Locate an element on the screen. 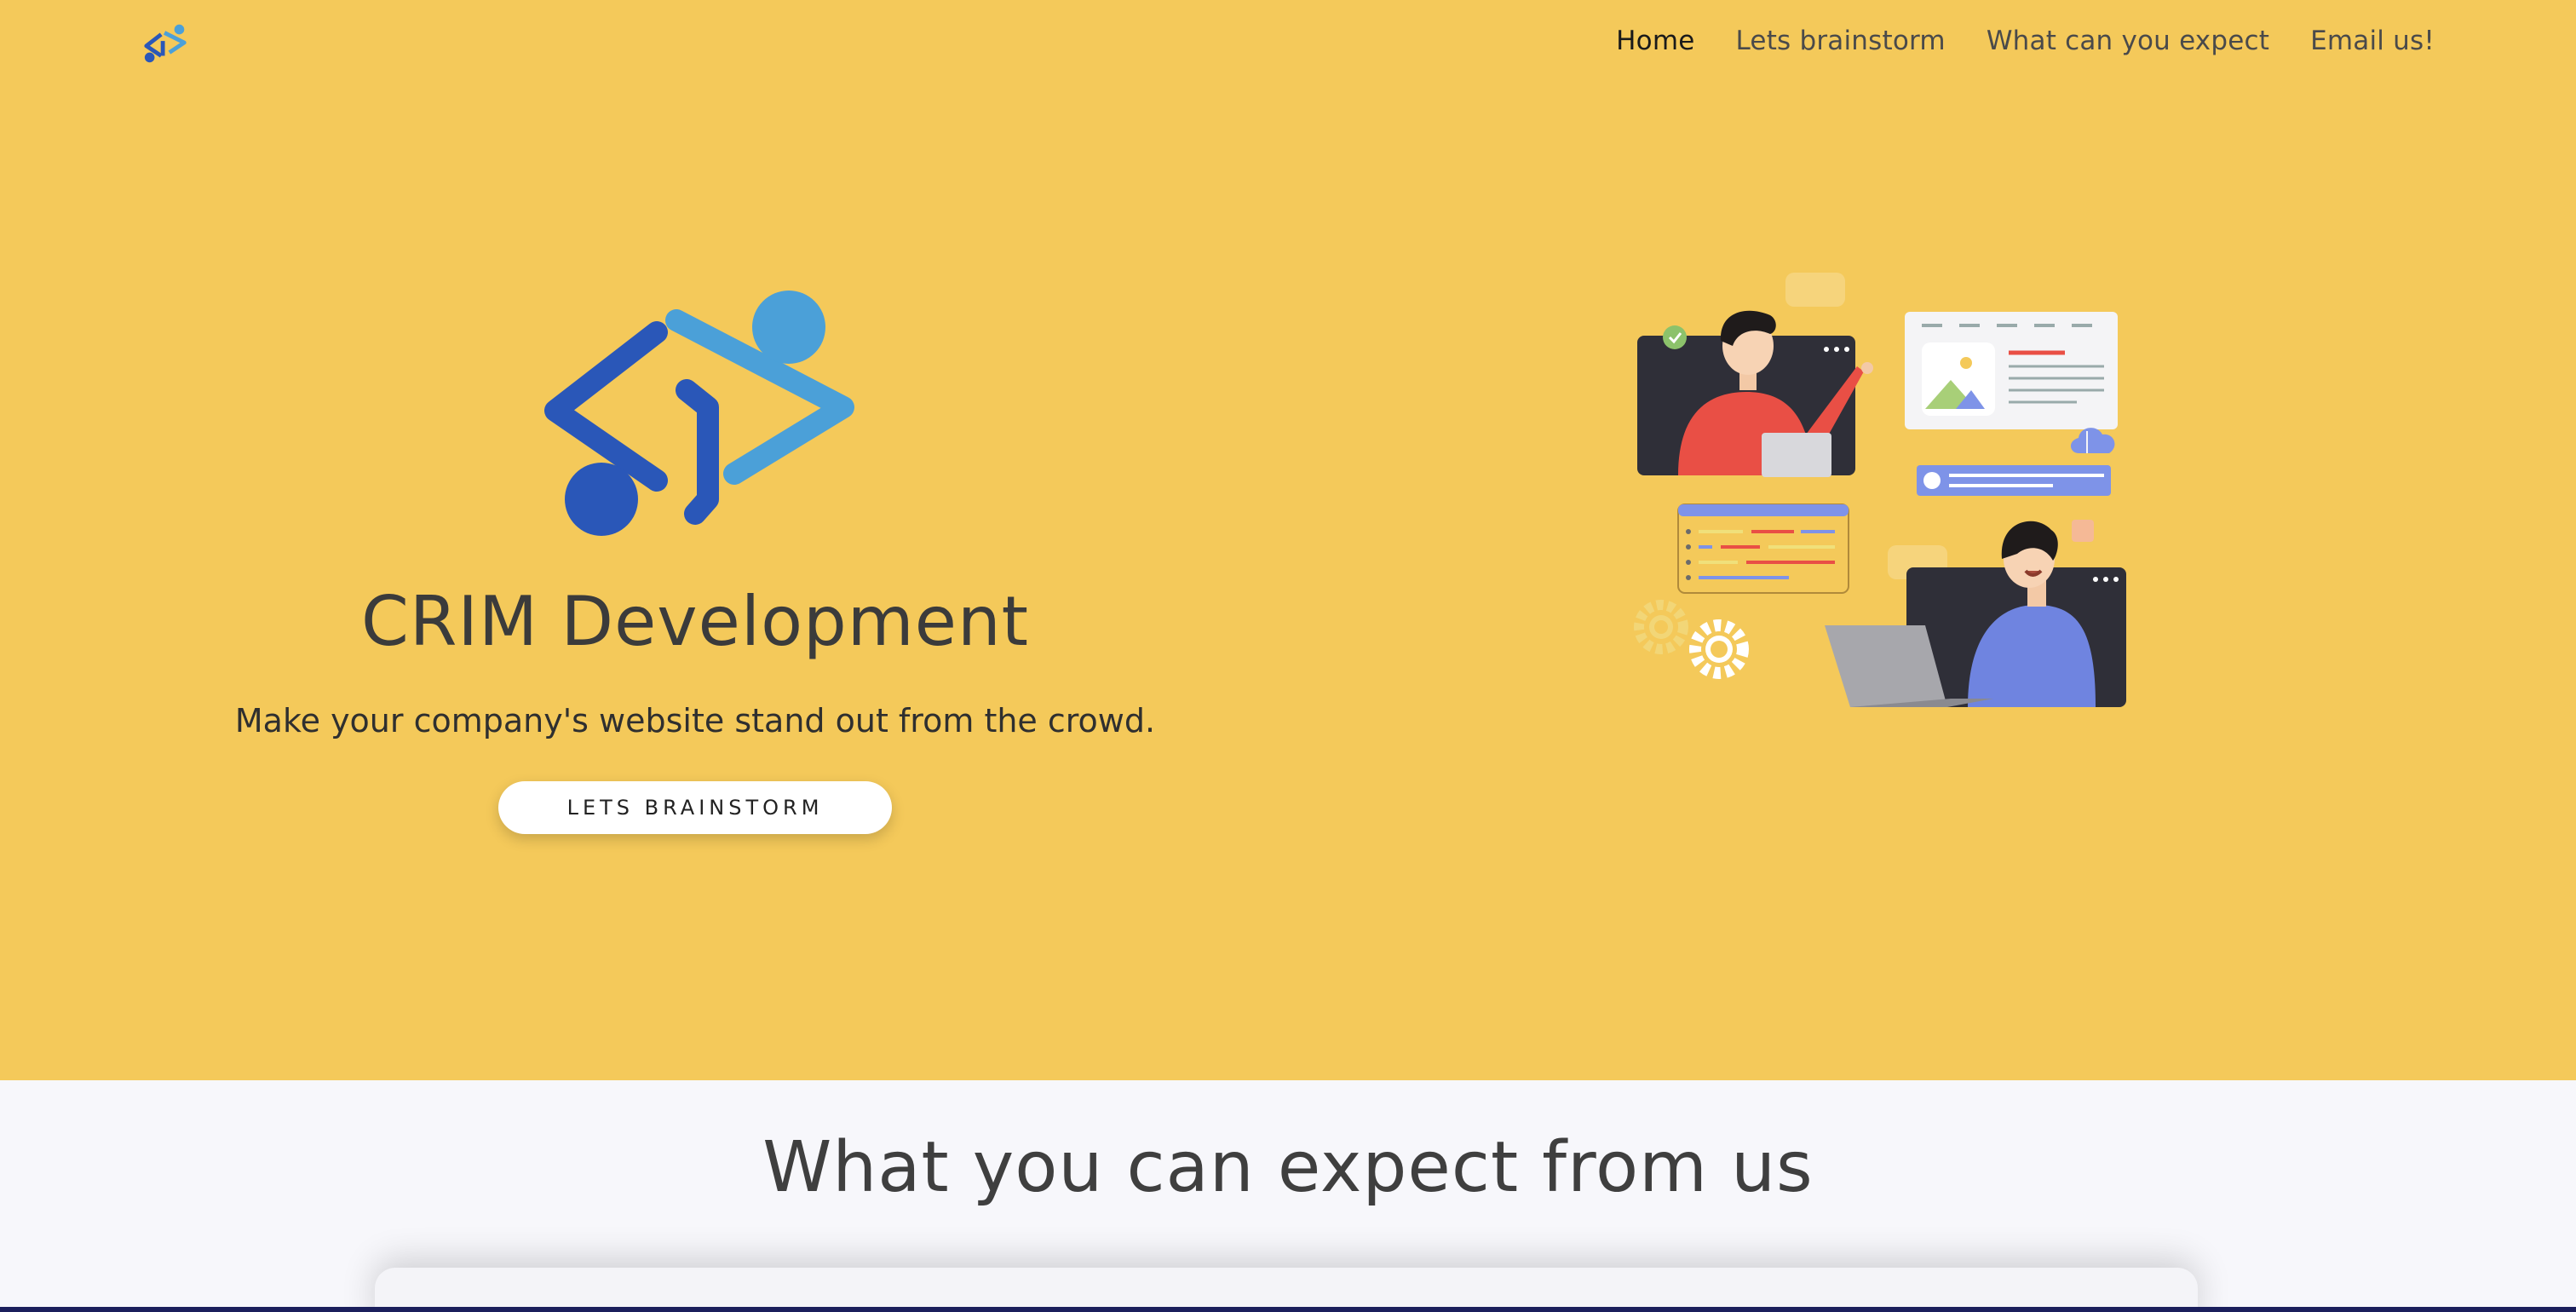 The image size is (2576, 1312). section-title: What you can expect from us is located at coordinates (1288, 1167).